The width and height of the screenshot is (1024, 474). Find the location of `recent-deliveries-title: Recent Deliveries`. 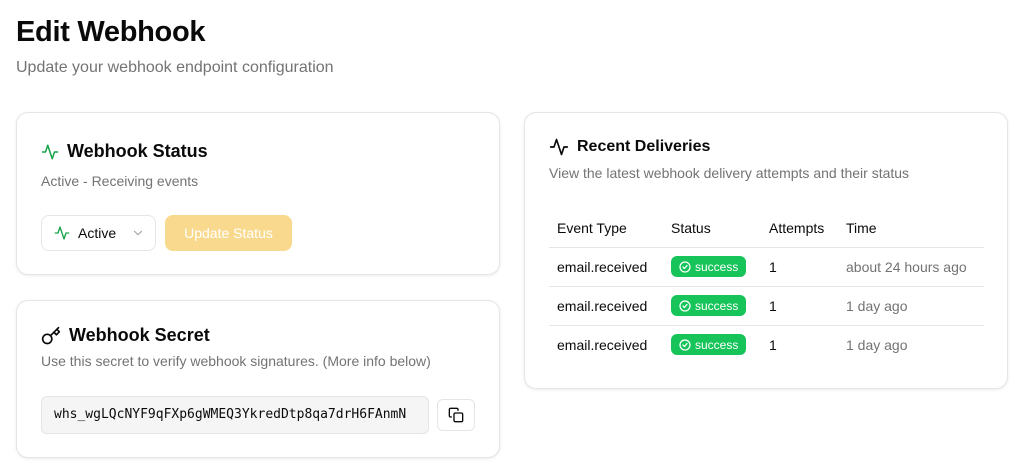

recent-deliveries-title: Recent Deliveries is located at coordinates (644, 146).